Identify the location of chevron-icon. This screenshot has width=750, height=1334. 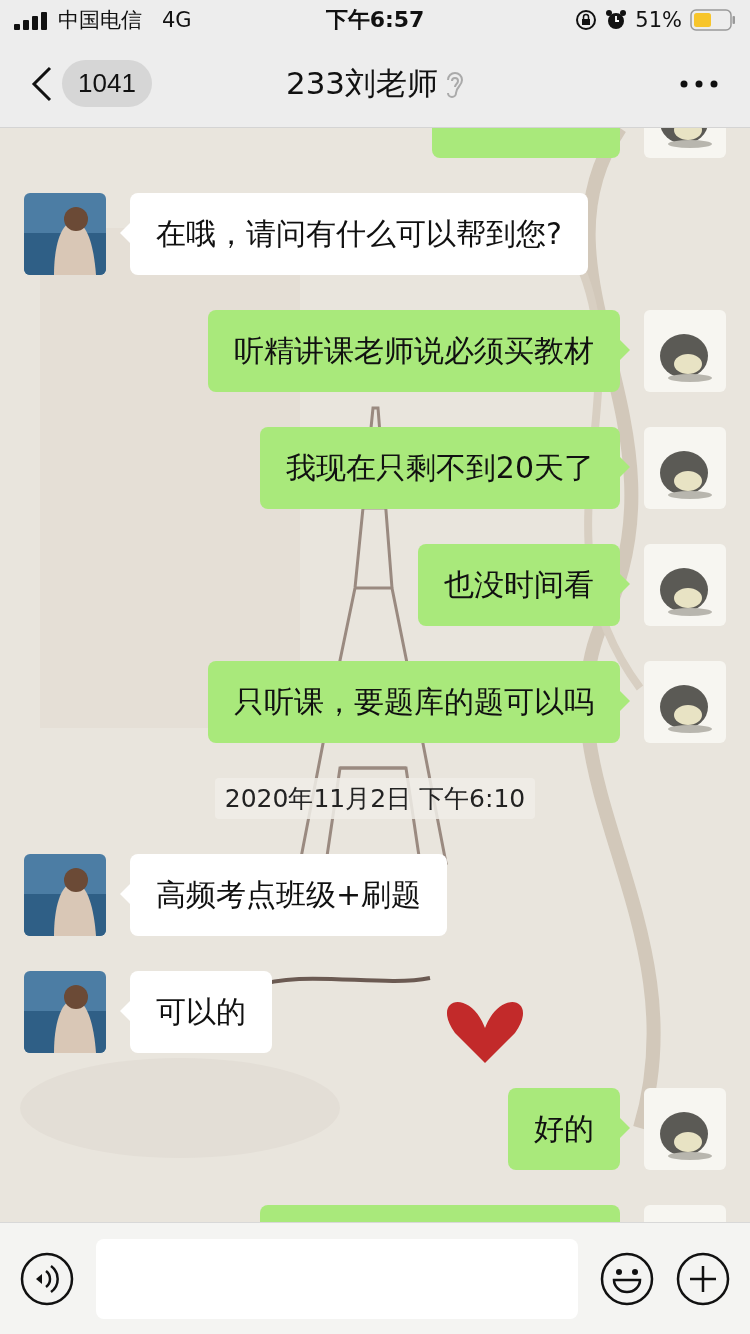
(42, 83).